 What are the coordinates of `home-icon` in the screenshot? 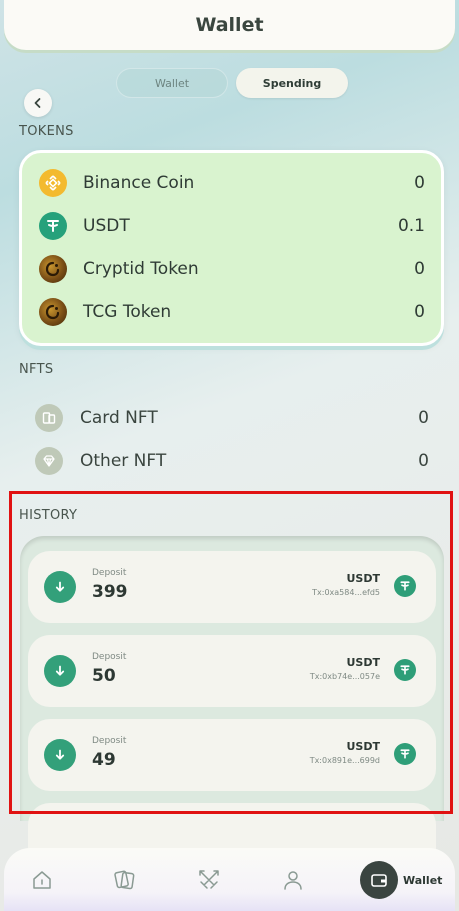 It's located at (42, 880).